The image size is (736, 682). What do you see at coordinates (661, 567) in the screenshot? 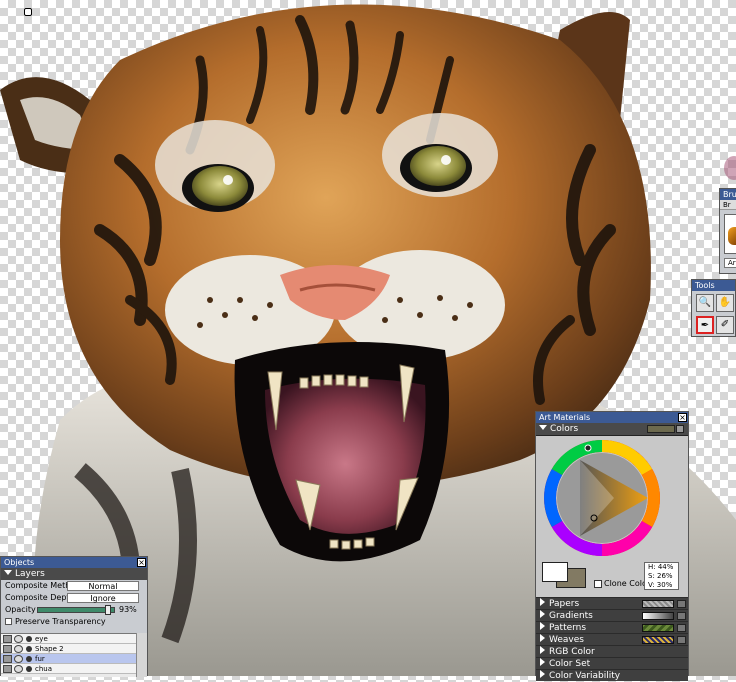
I see `hue-value: H: 44%` at bounding box center [661, 567].